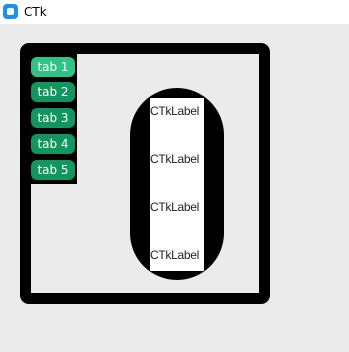 The image size is (349, 352). Describe the element at coordinates (174, 111) in the screenshot. I see `ctk-label-1: CTkLabel` at that location.